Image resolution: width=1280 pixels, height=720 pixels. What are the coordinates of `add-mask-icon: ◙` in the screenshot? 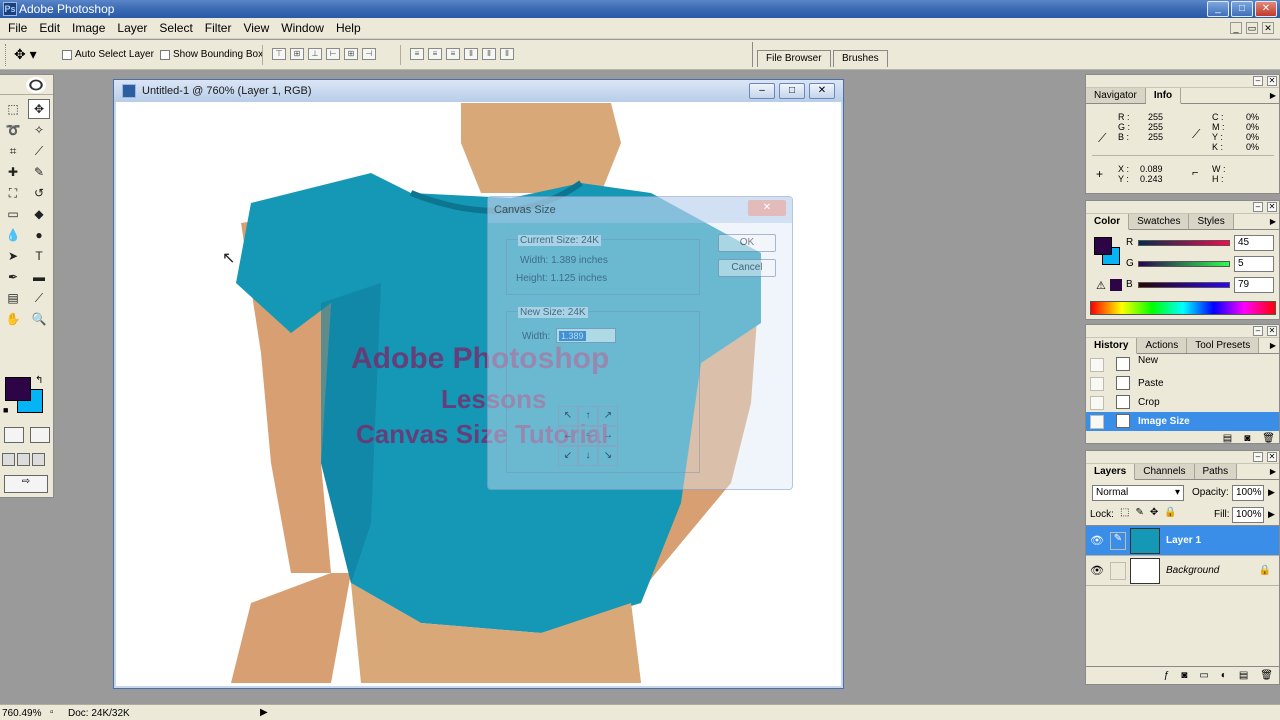 It's located at (1184, 675).